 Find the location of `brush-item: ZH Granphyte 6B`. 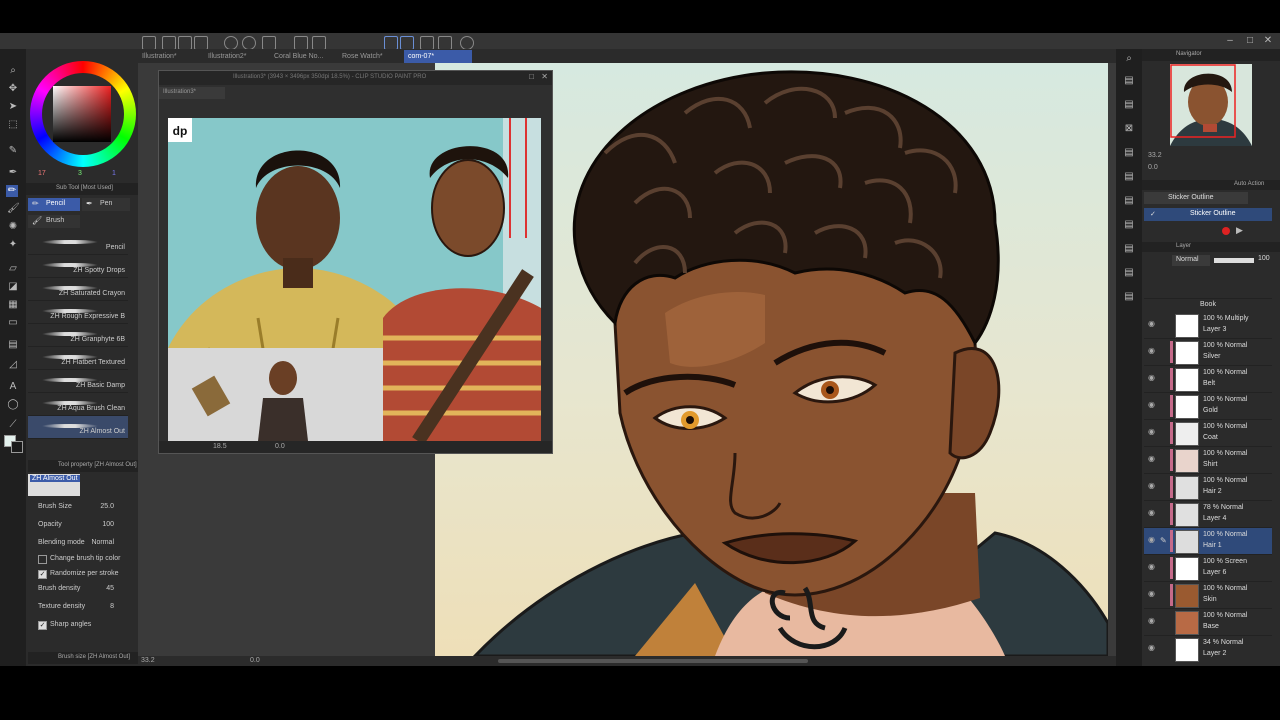

brush-item: ZH Granphyte 6B is located at coordinates (78, 335).